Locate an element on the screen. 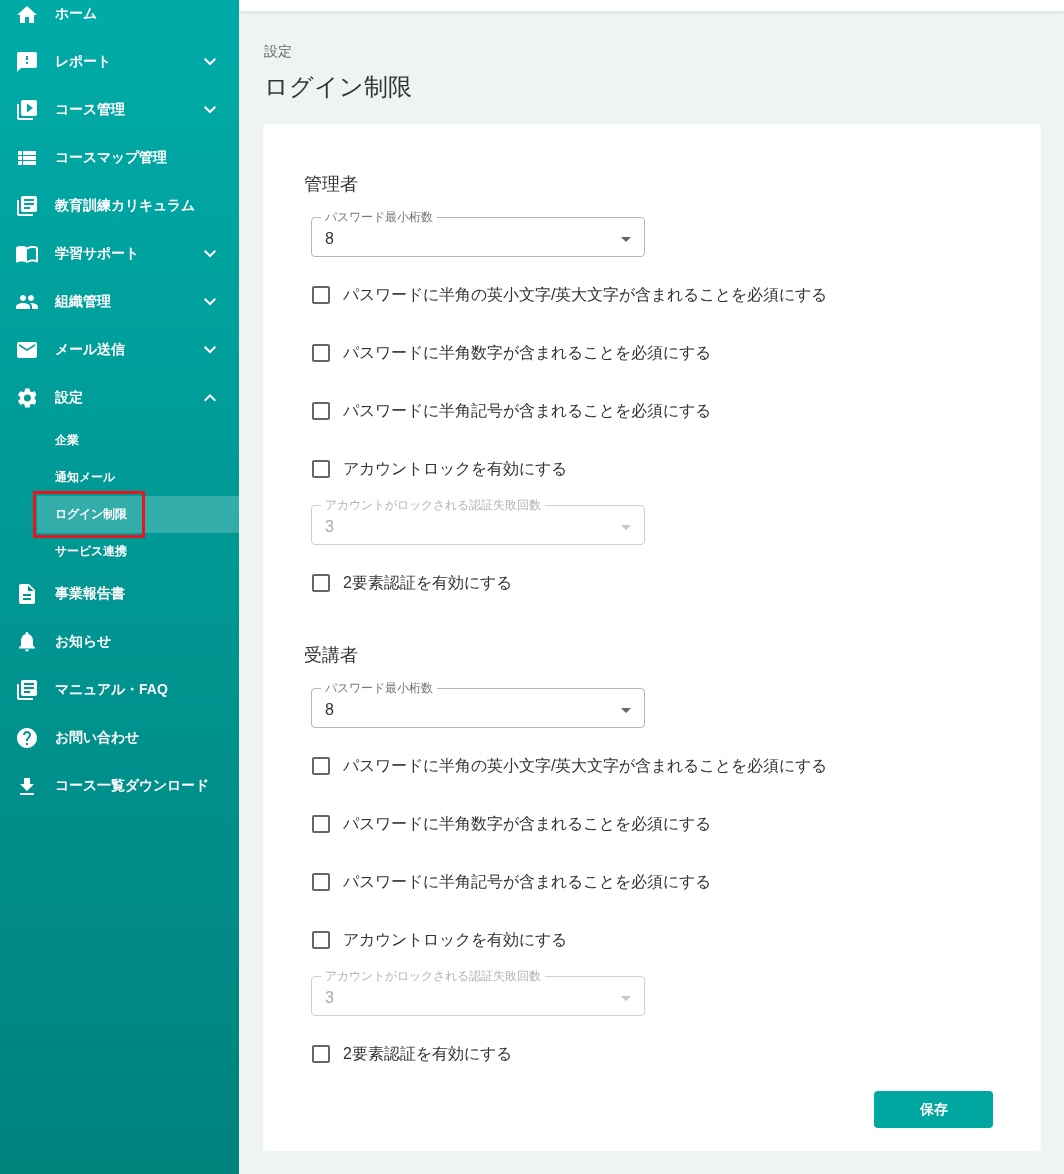  save-button: 保存 is located at coordinates (933, 1109).